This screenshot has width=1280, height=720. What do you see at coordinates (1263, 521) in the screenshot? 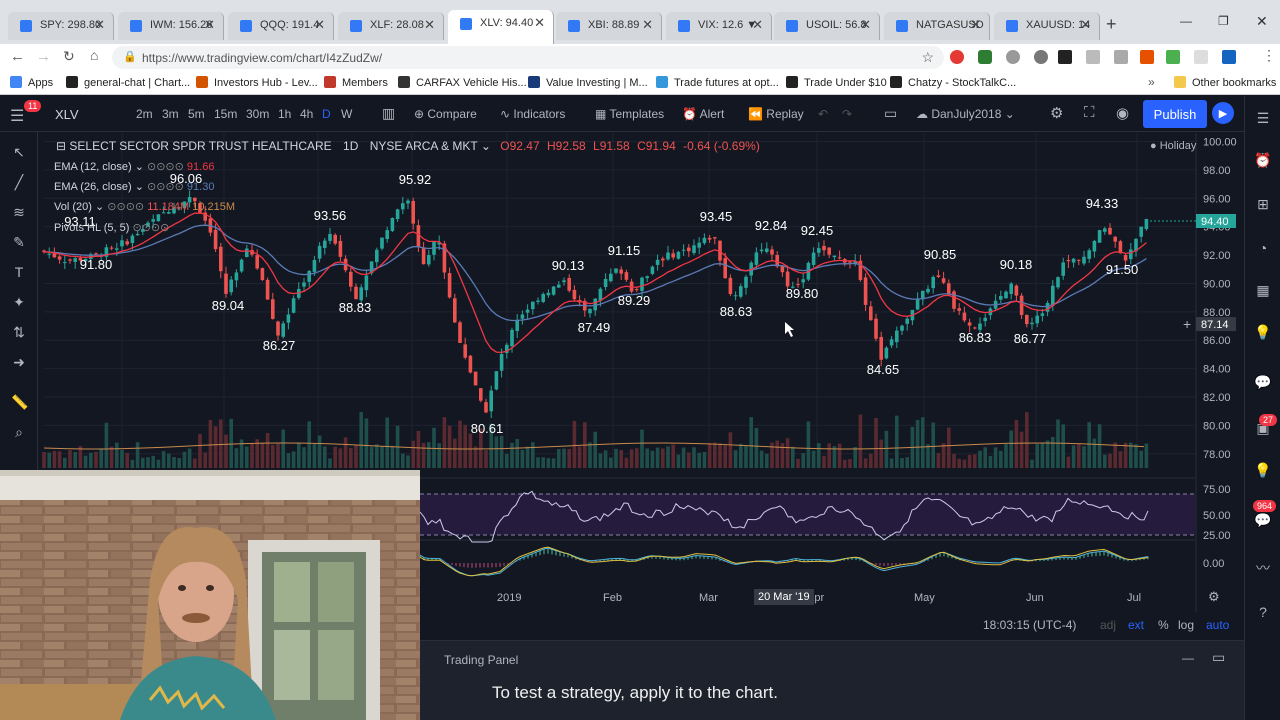
I see `chats-icon: 💬` at bounding box center [1263, 521].